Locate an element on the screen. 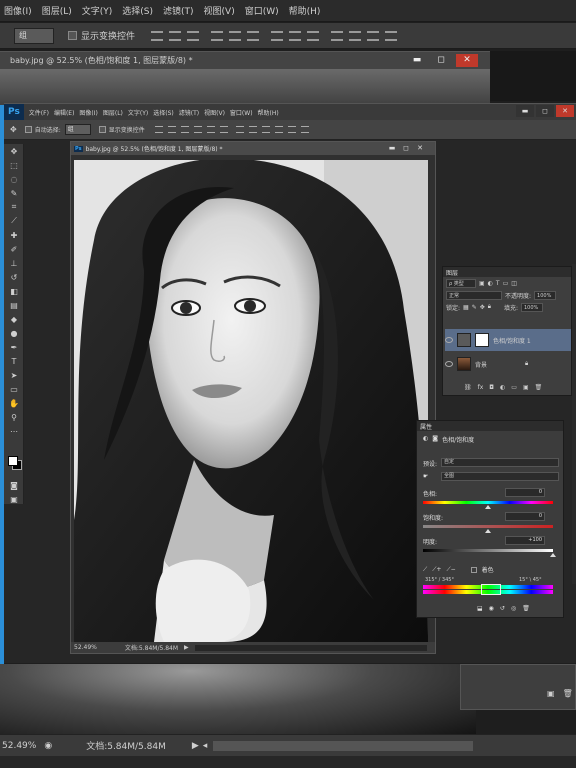 The height and width of the screenshot is (768, 576). zoom-tool-icon: ⚲ is located at coordinates (14, 417).